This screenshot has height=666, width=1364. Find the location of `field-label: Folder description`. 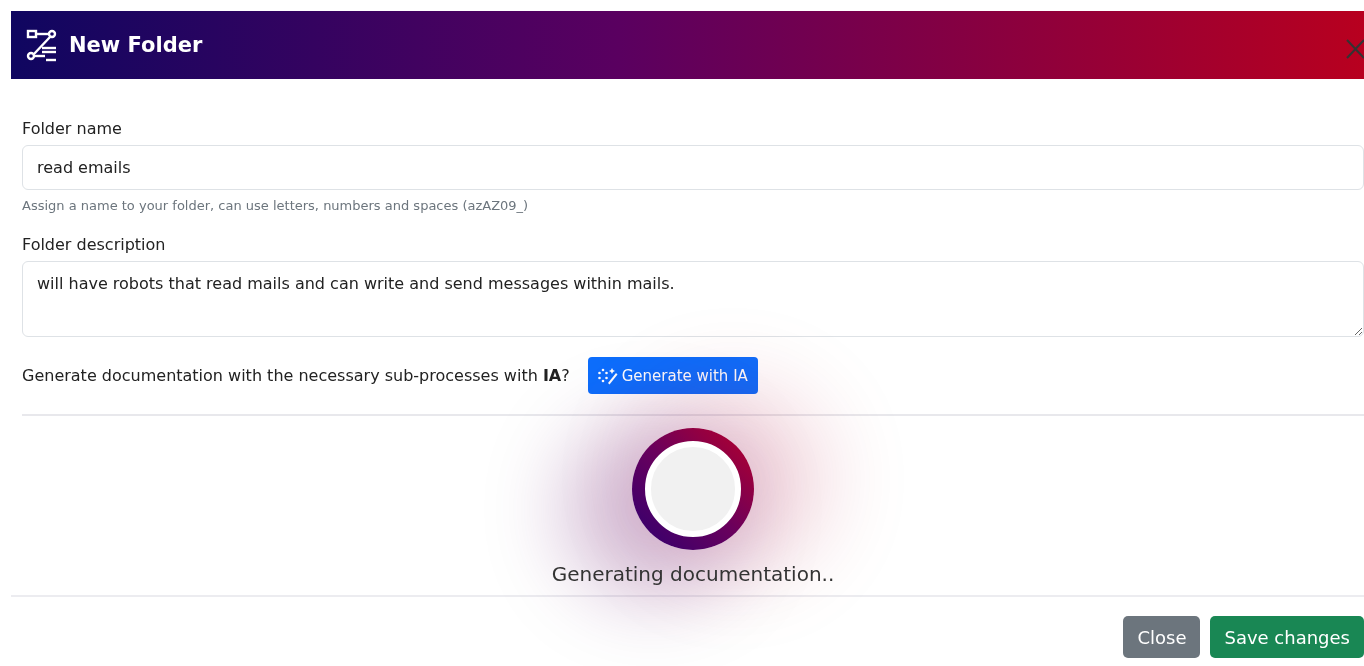

field-label: Folder description is located at coordinates (94, 244).